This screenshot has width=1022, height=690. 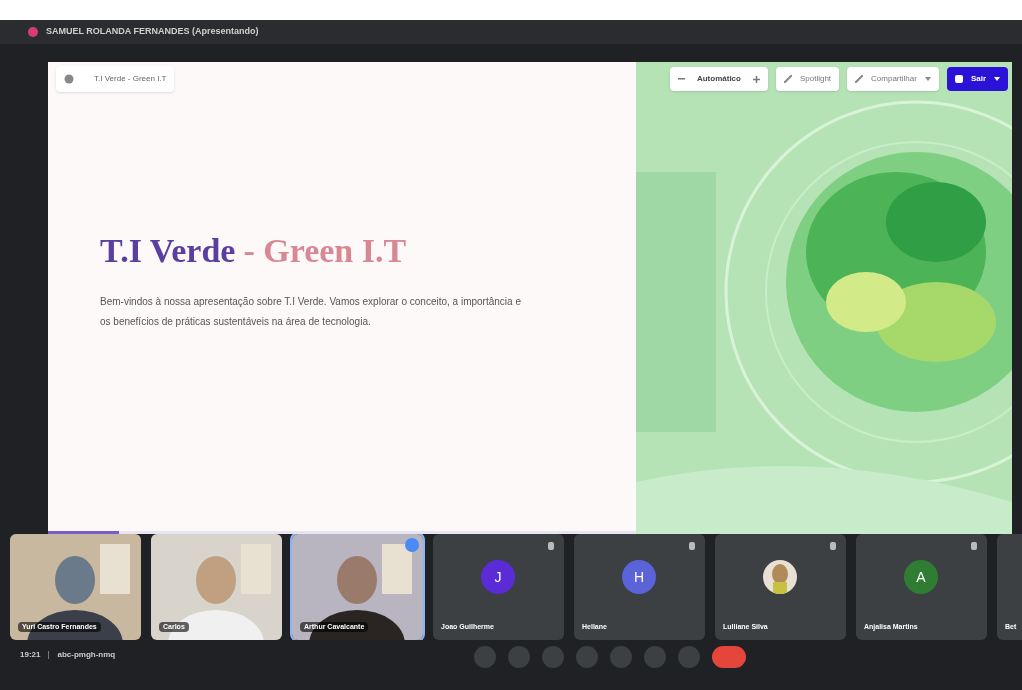 I want to click on slide-title: T.I Verde, so click(x=168, y=250).